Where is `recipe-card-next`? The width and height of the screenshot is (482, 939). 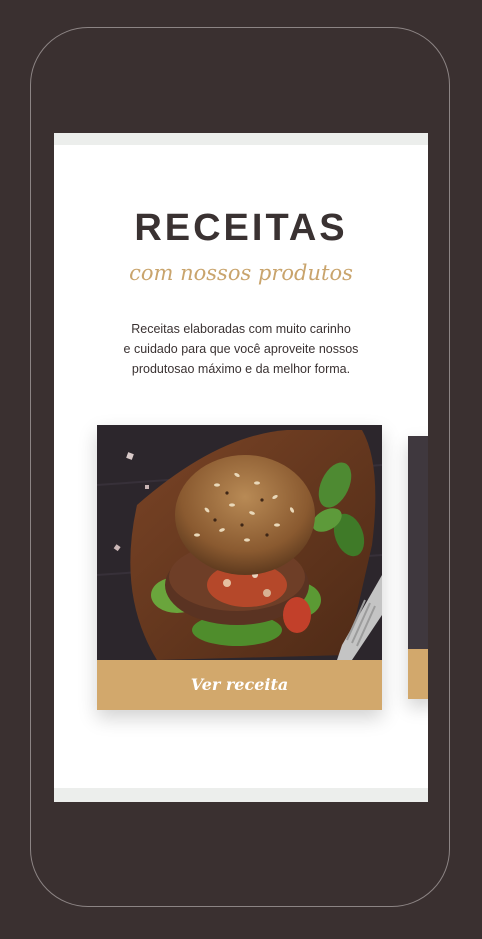 recipe-card-next is located at coordinates (418, 567).